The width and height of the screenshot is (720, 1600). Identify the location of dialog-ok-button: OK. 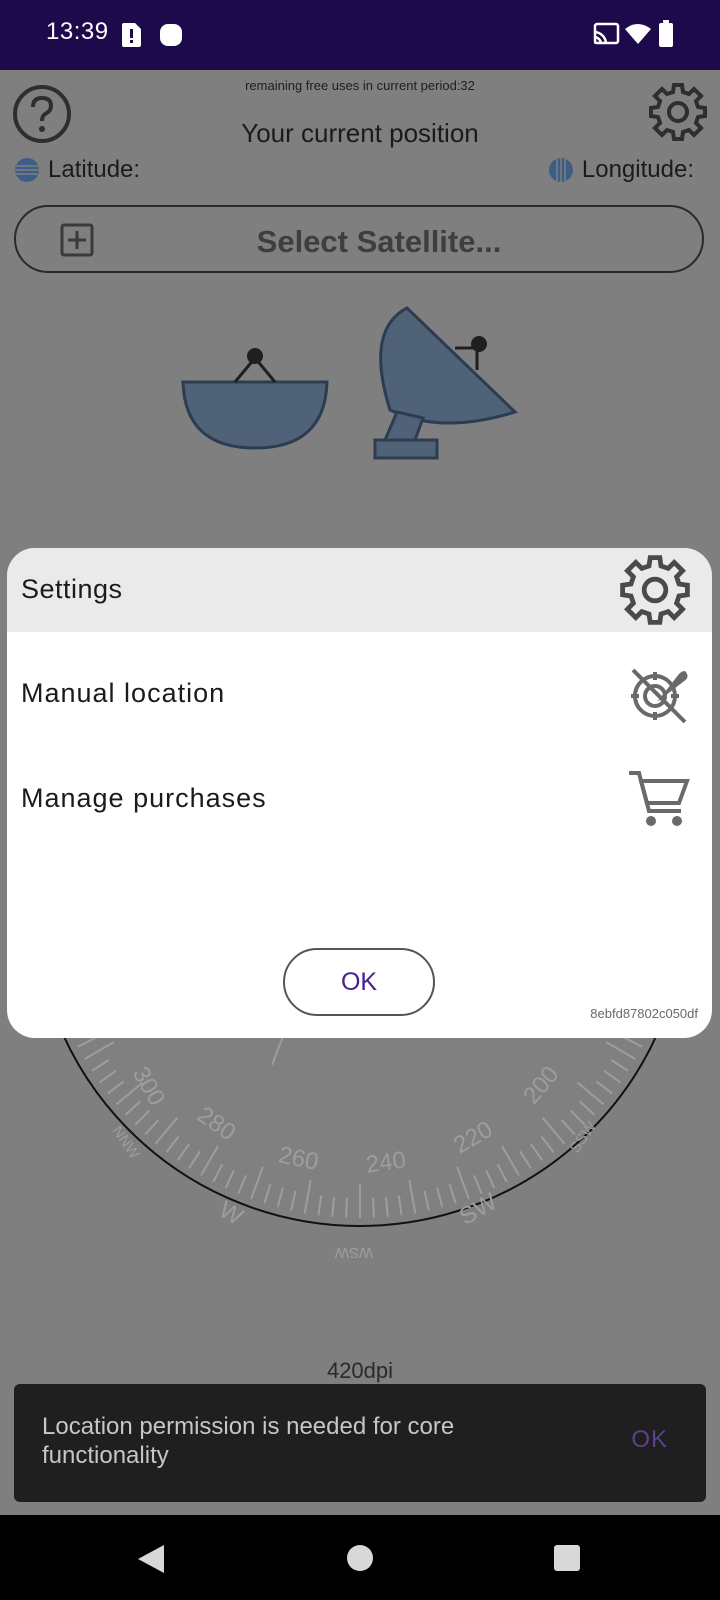
(359, 982).